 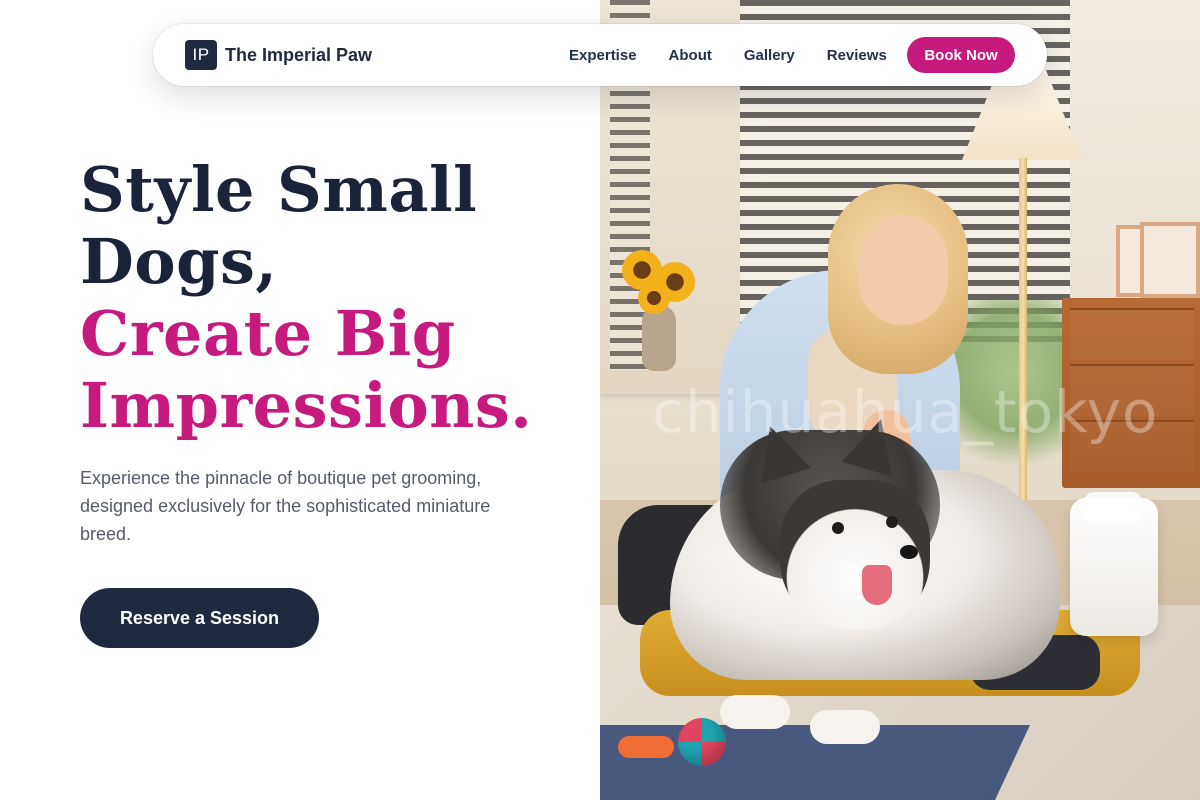 I want to click on hero-headline-line: Style Small, so click(x=279, y=189).